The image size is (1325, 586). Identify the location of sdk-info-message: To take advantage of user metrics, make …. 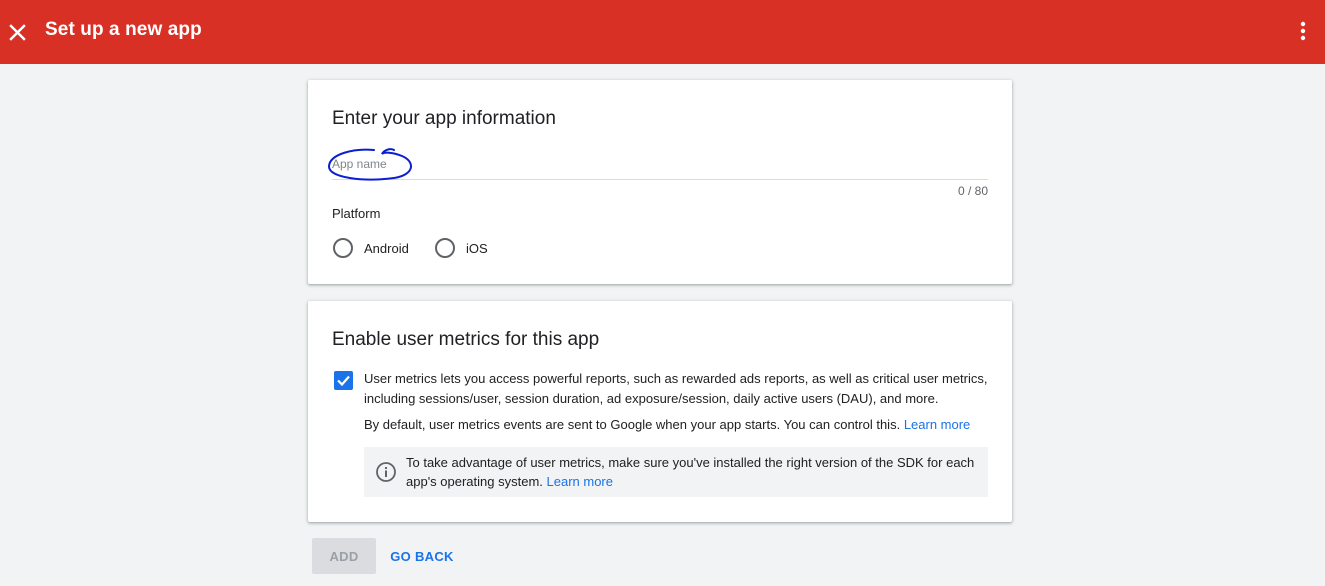
(690, 472).